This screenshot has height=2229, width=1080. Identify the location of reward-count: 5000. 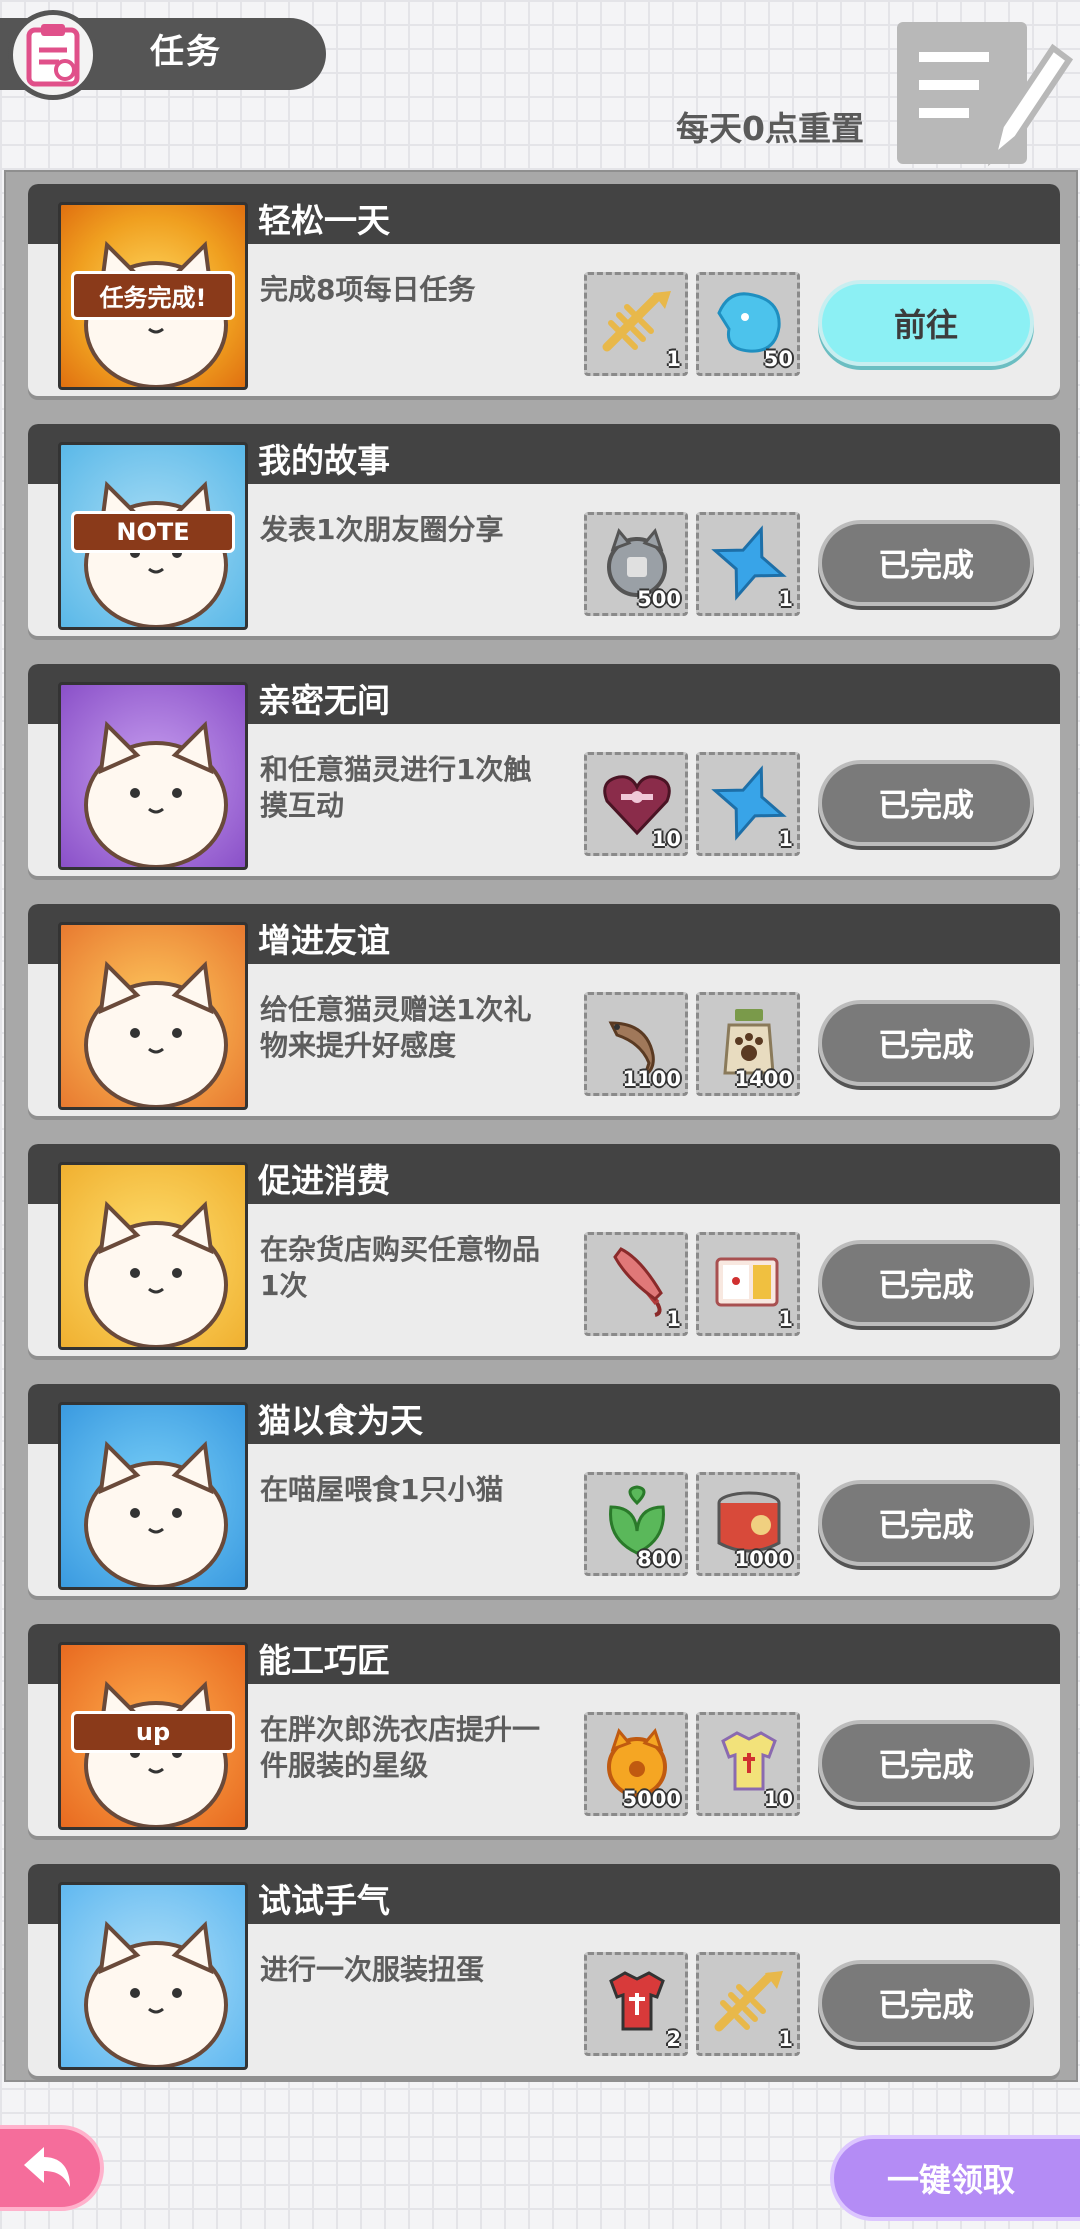
(651, 1799).